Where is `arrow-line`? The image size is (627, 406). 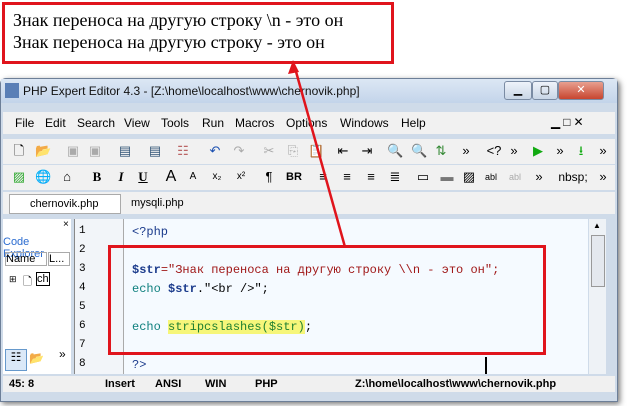 arrow-line is located at coordinates (320, 157).